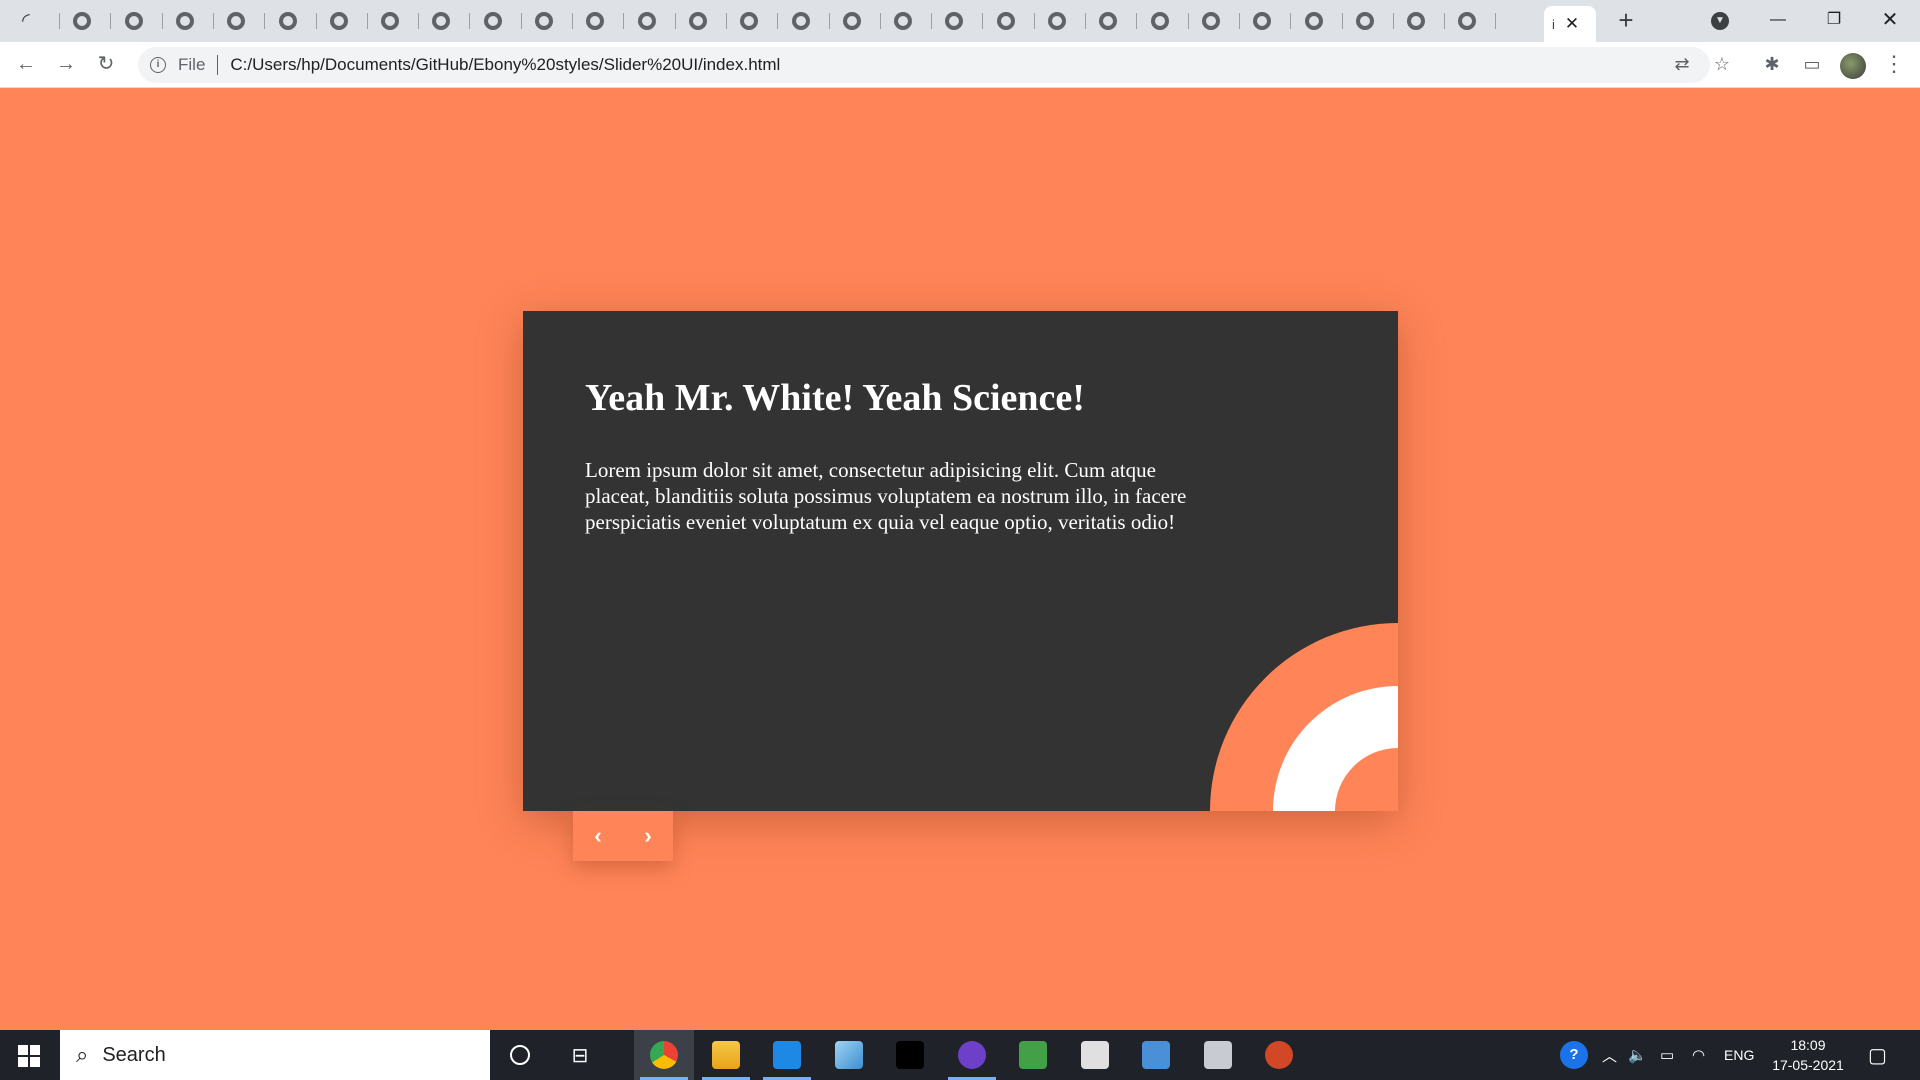 This screenshot has width=1920, height=1080. Describe the element at coordinates (1722, 64) in the screenshot. I see `bookmark-star-icon: ☆` at that location.